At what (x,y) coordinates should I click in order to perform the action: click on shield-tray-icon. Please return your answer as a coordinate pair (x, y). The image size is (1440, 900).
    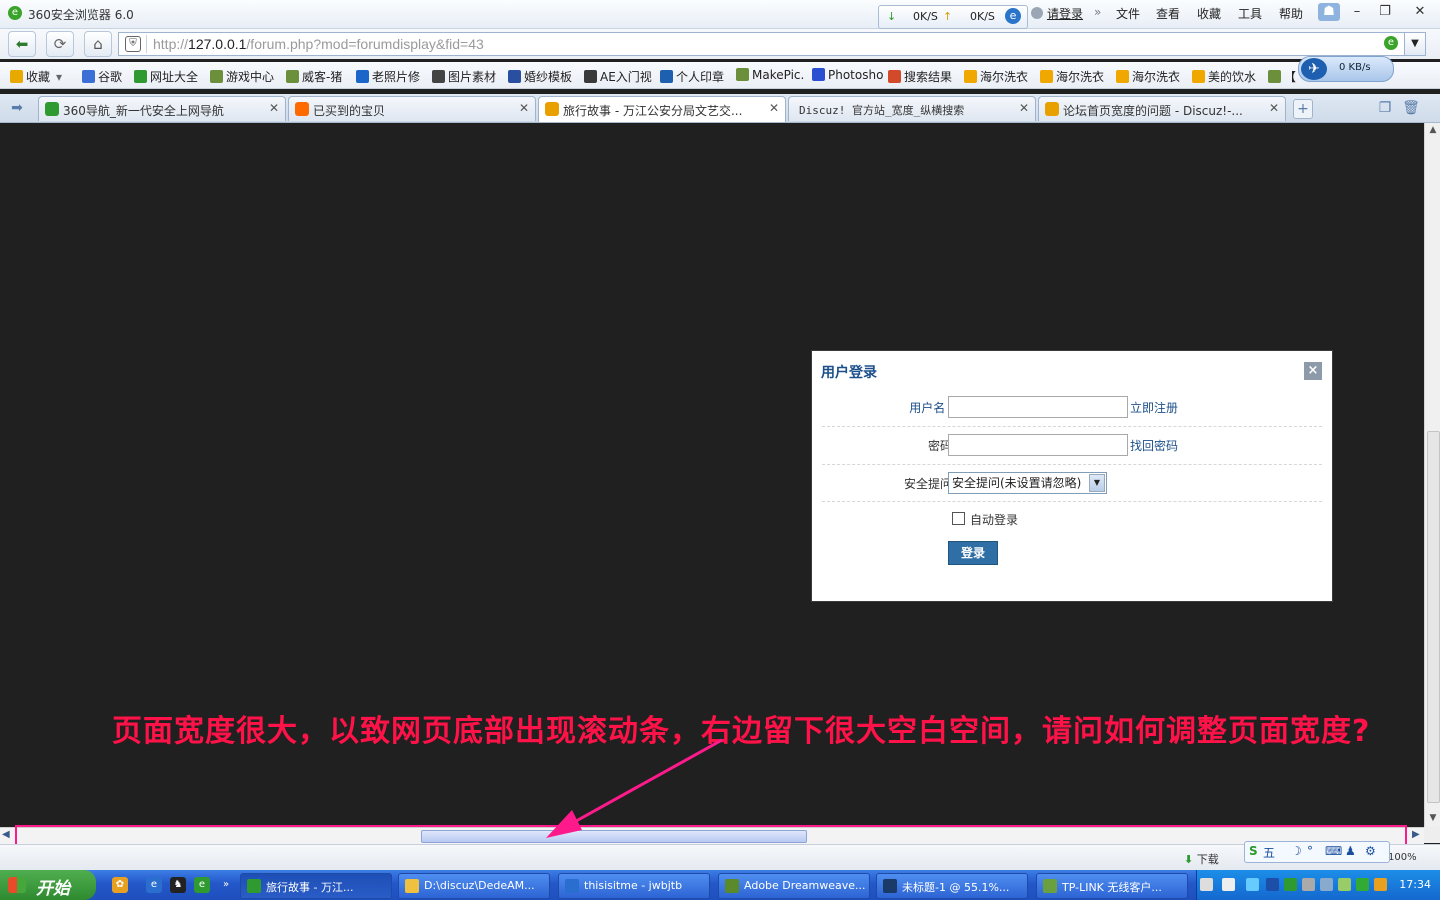
    Looking at the image, I should click on (1362, 884).